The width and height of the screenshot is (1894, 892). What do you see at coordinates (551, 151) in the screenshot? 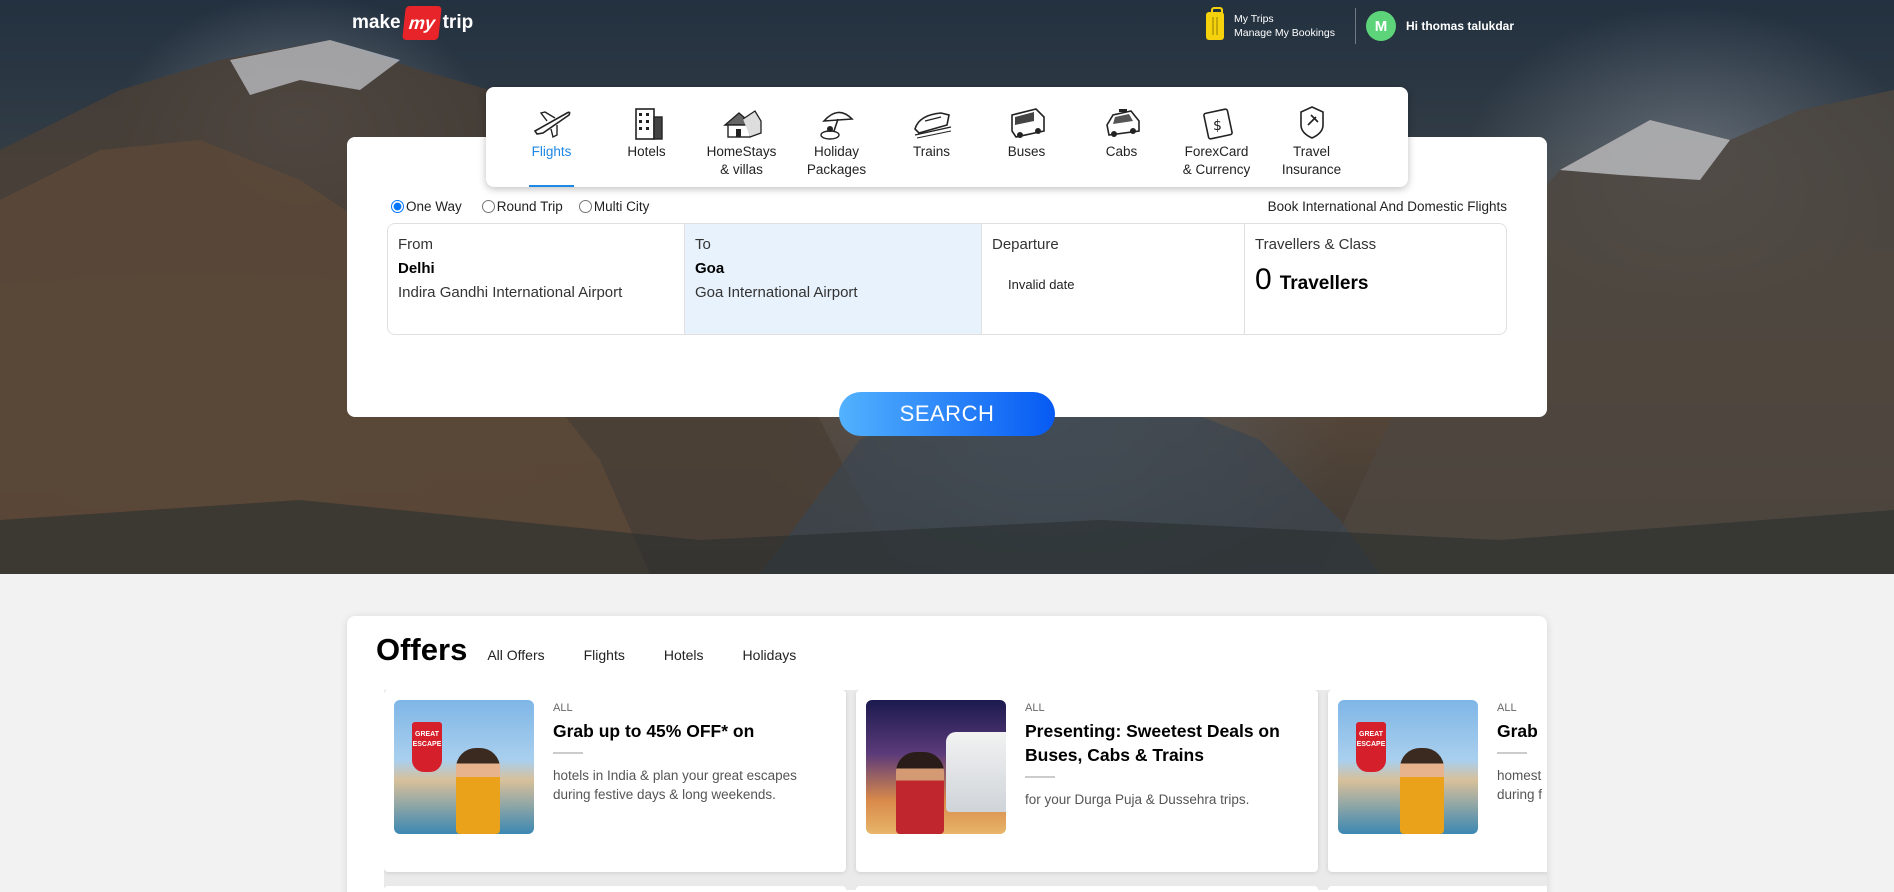
I see `nav-flights-label: Flights` at bounding box center [551, 151].